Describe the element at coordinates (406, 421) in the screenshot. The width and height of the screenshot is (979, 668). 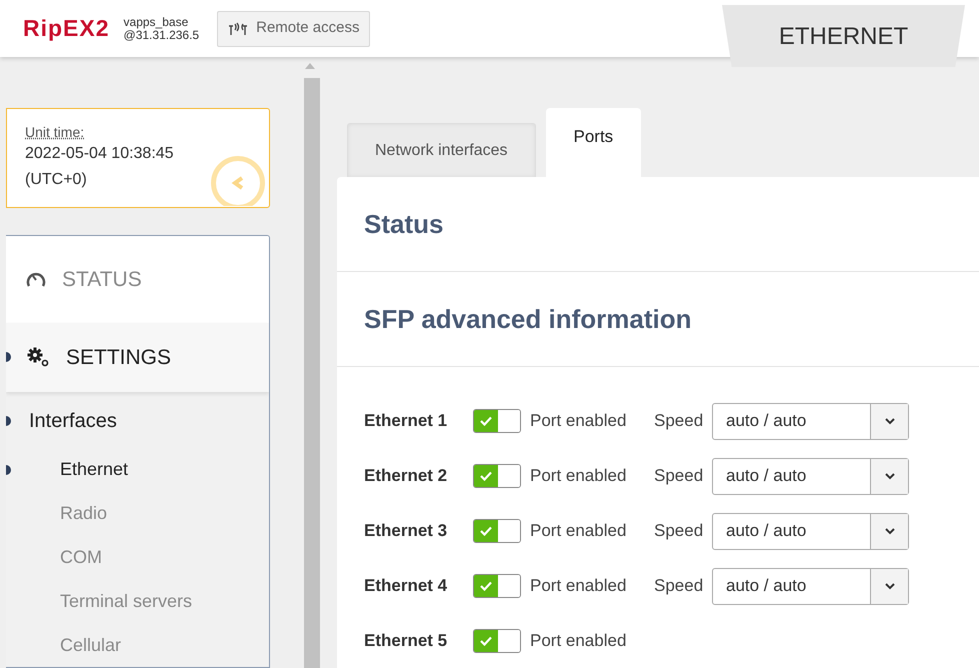
I see `port-name: Ethernet 1` at that location.